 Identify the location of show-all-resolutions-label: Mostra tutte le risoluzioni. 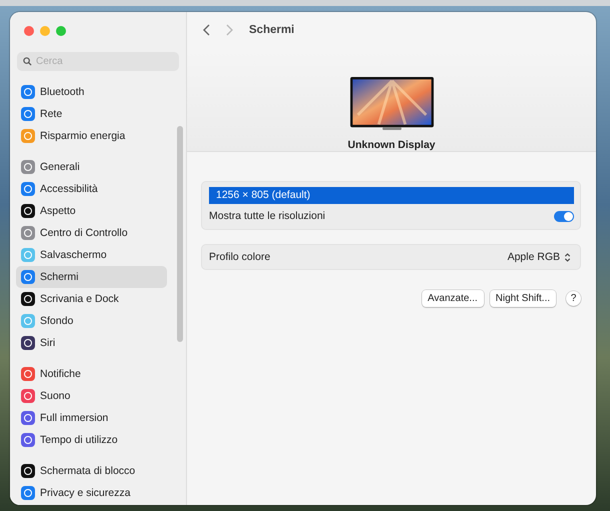
(267, 216).